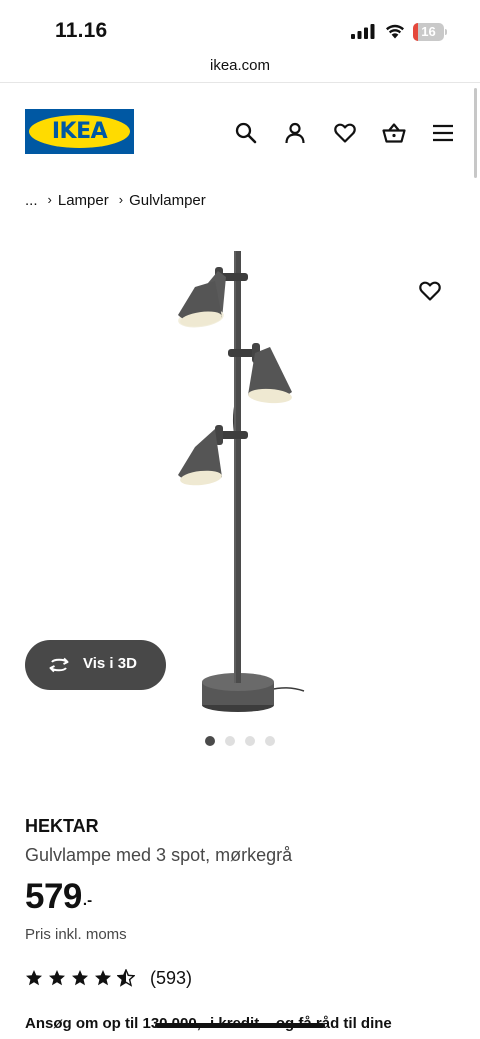 This screenshot has height=1039, width=480. Describe the element at coordinates (59, 665) in the screenshot. I see `rotate-3d-icon` at that location.